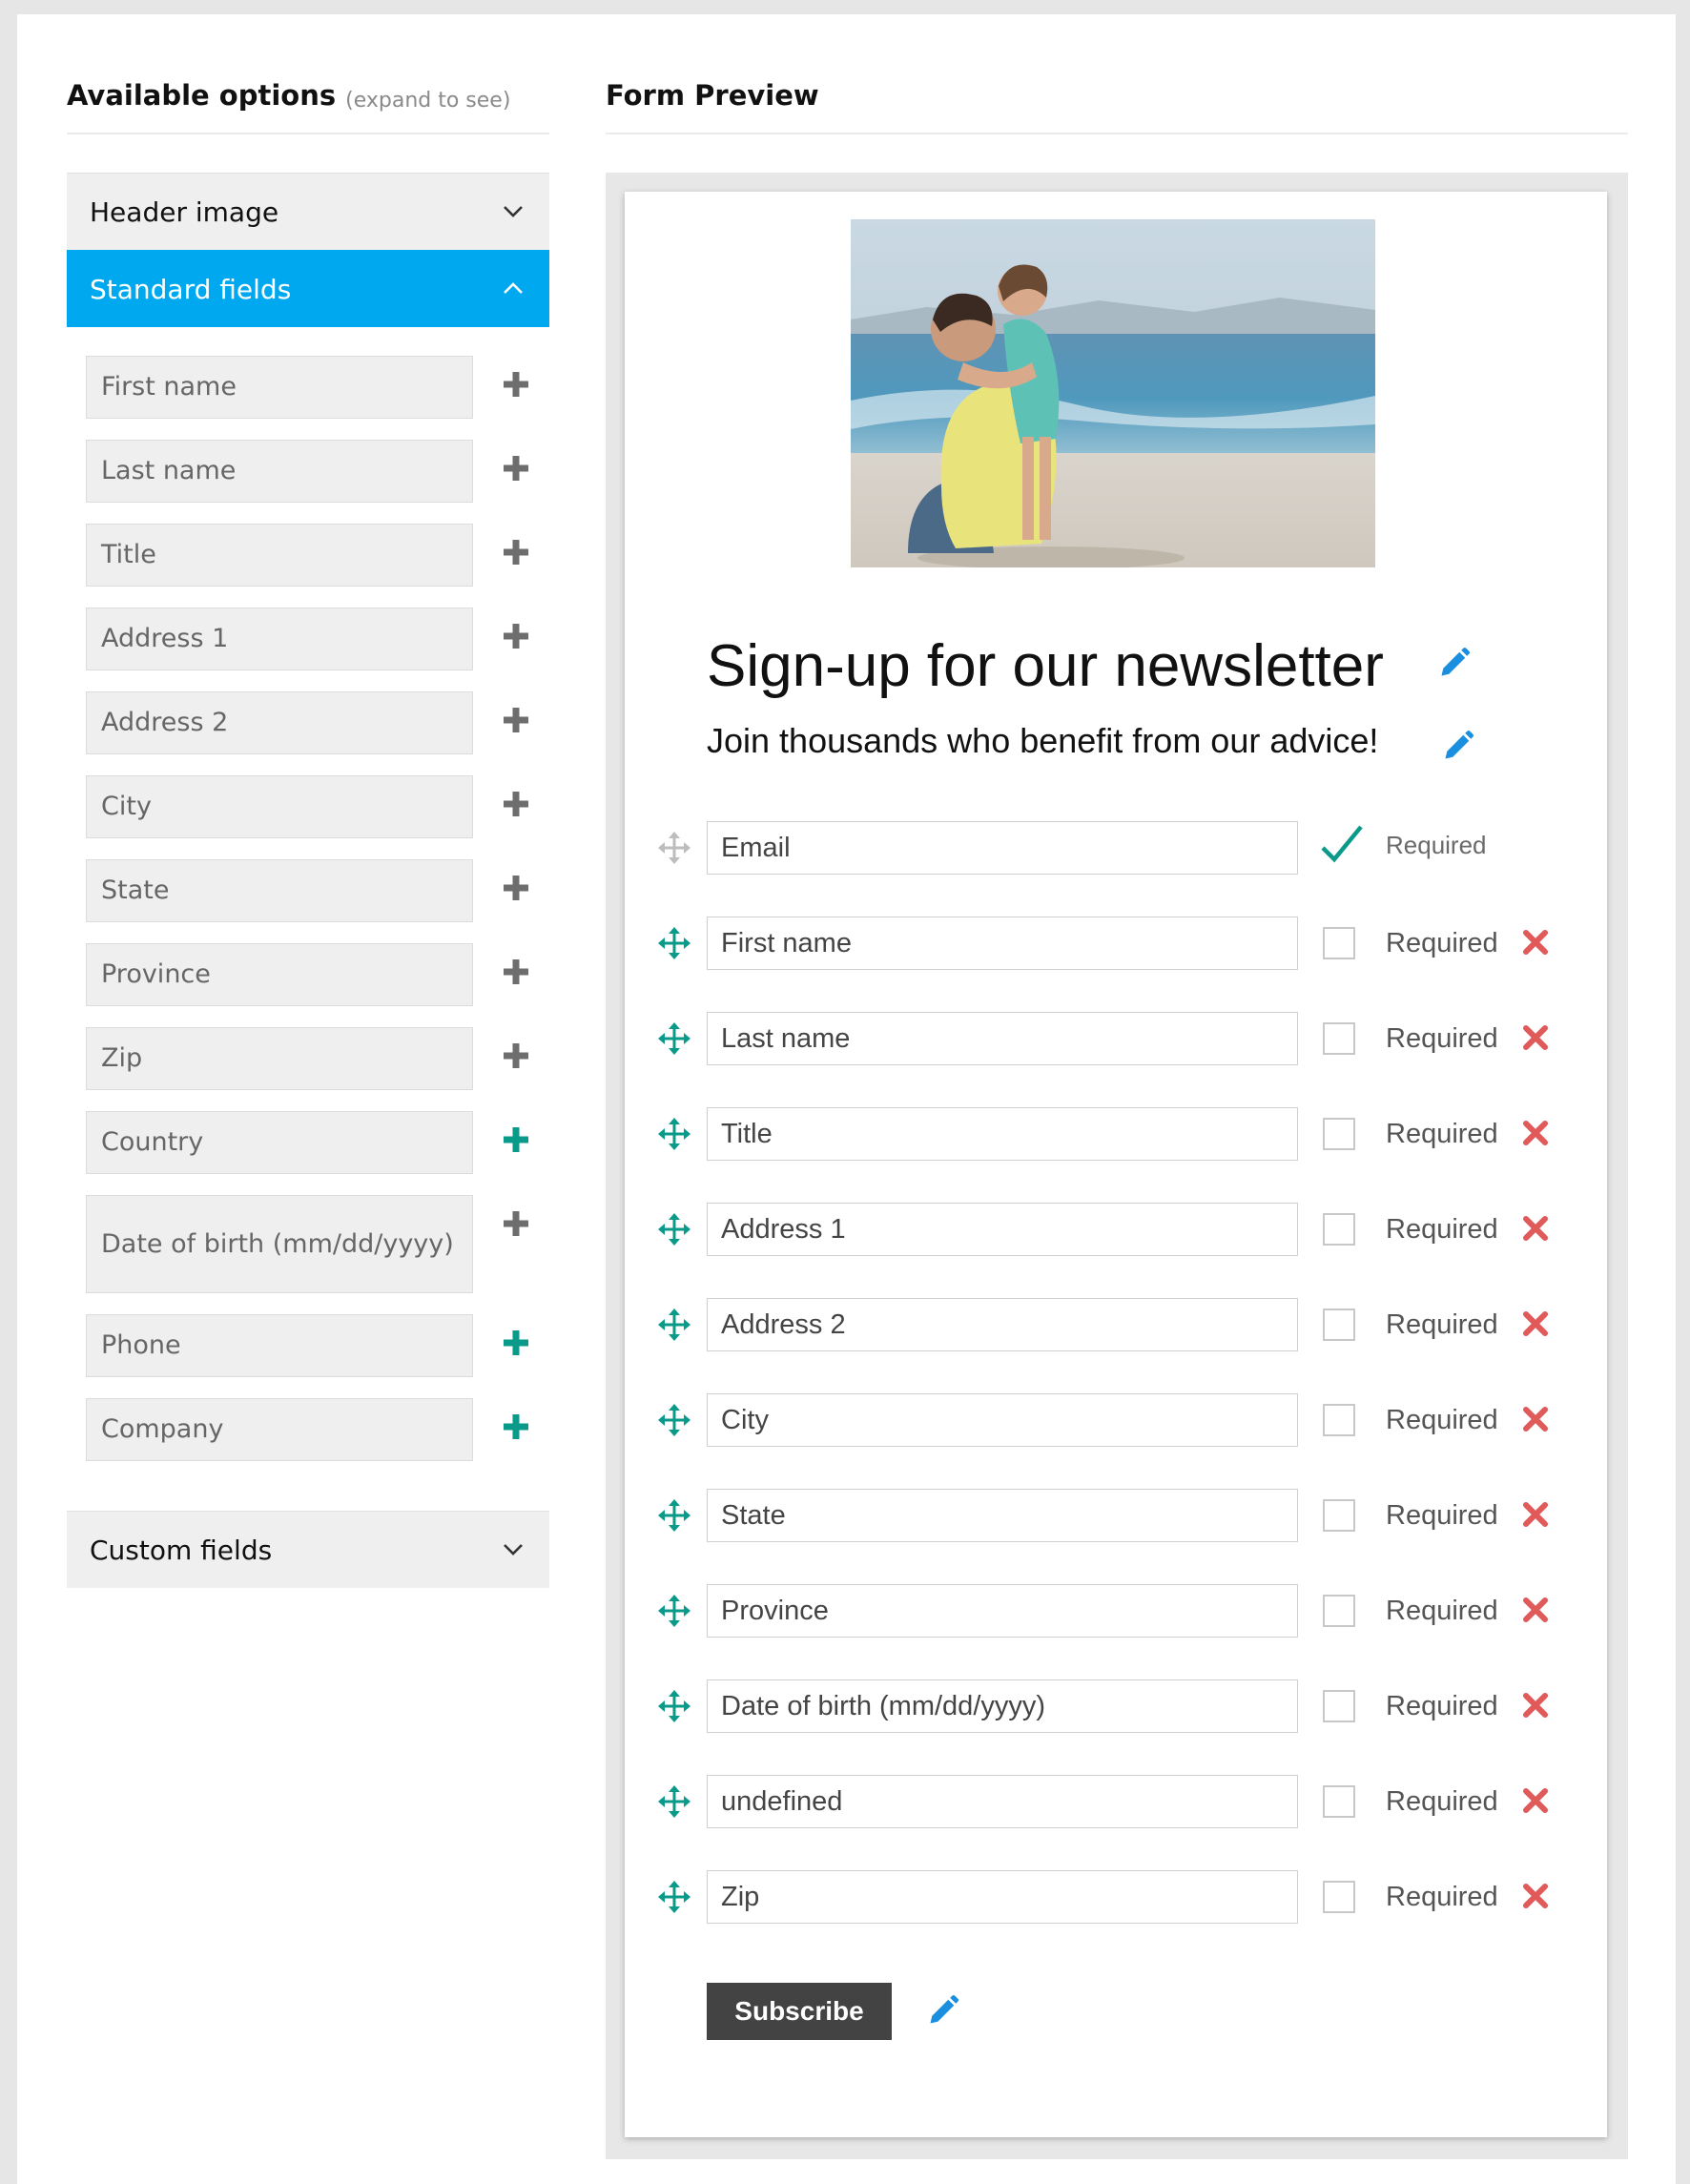  What do you see at coordinates (308, 211) in the screenshot?
I see `section-header-image: Header image` at bounding box center [308, 211].